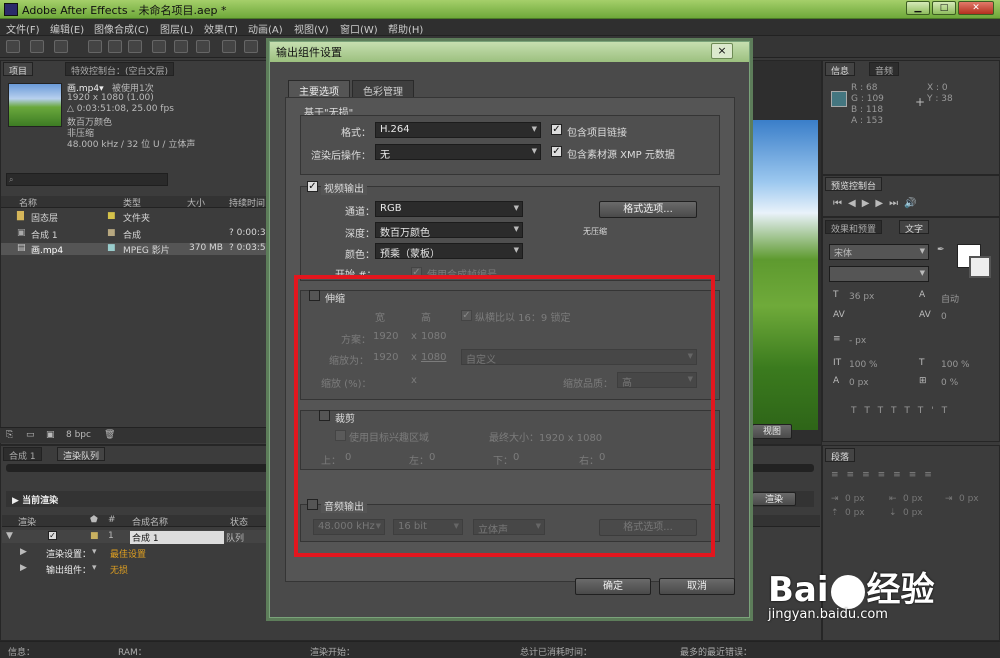  I want to click on tab-project: 项目, so click(18, 69).